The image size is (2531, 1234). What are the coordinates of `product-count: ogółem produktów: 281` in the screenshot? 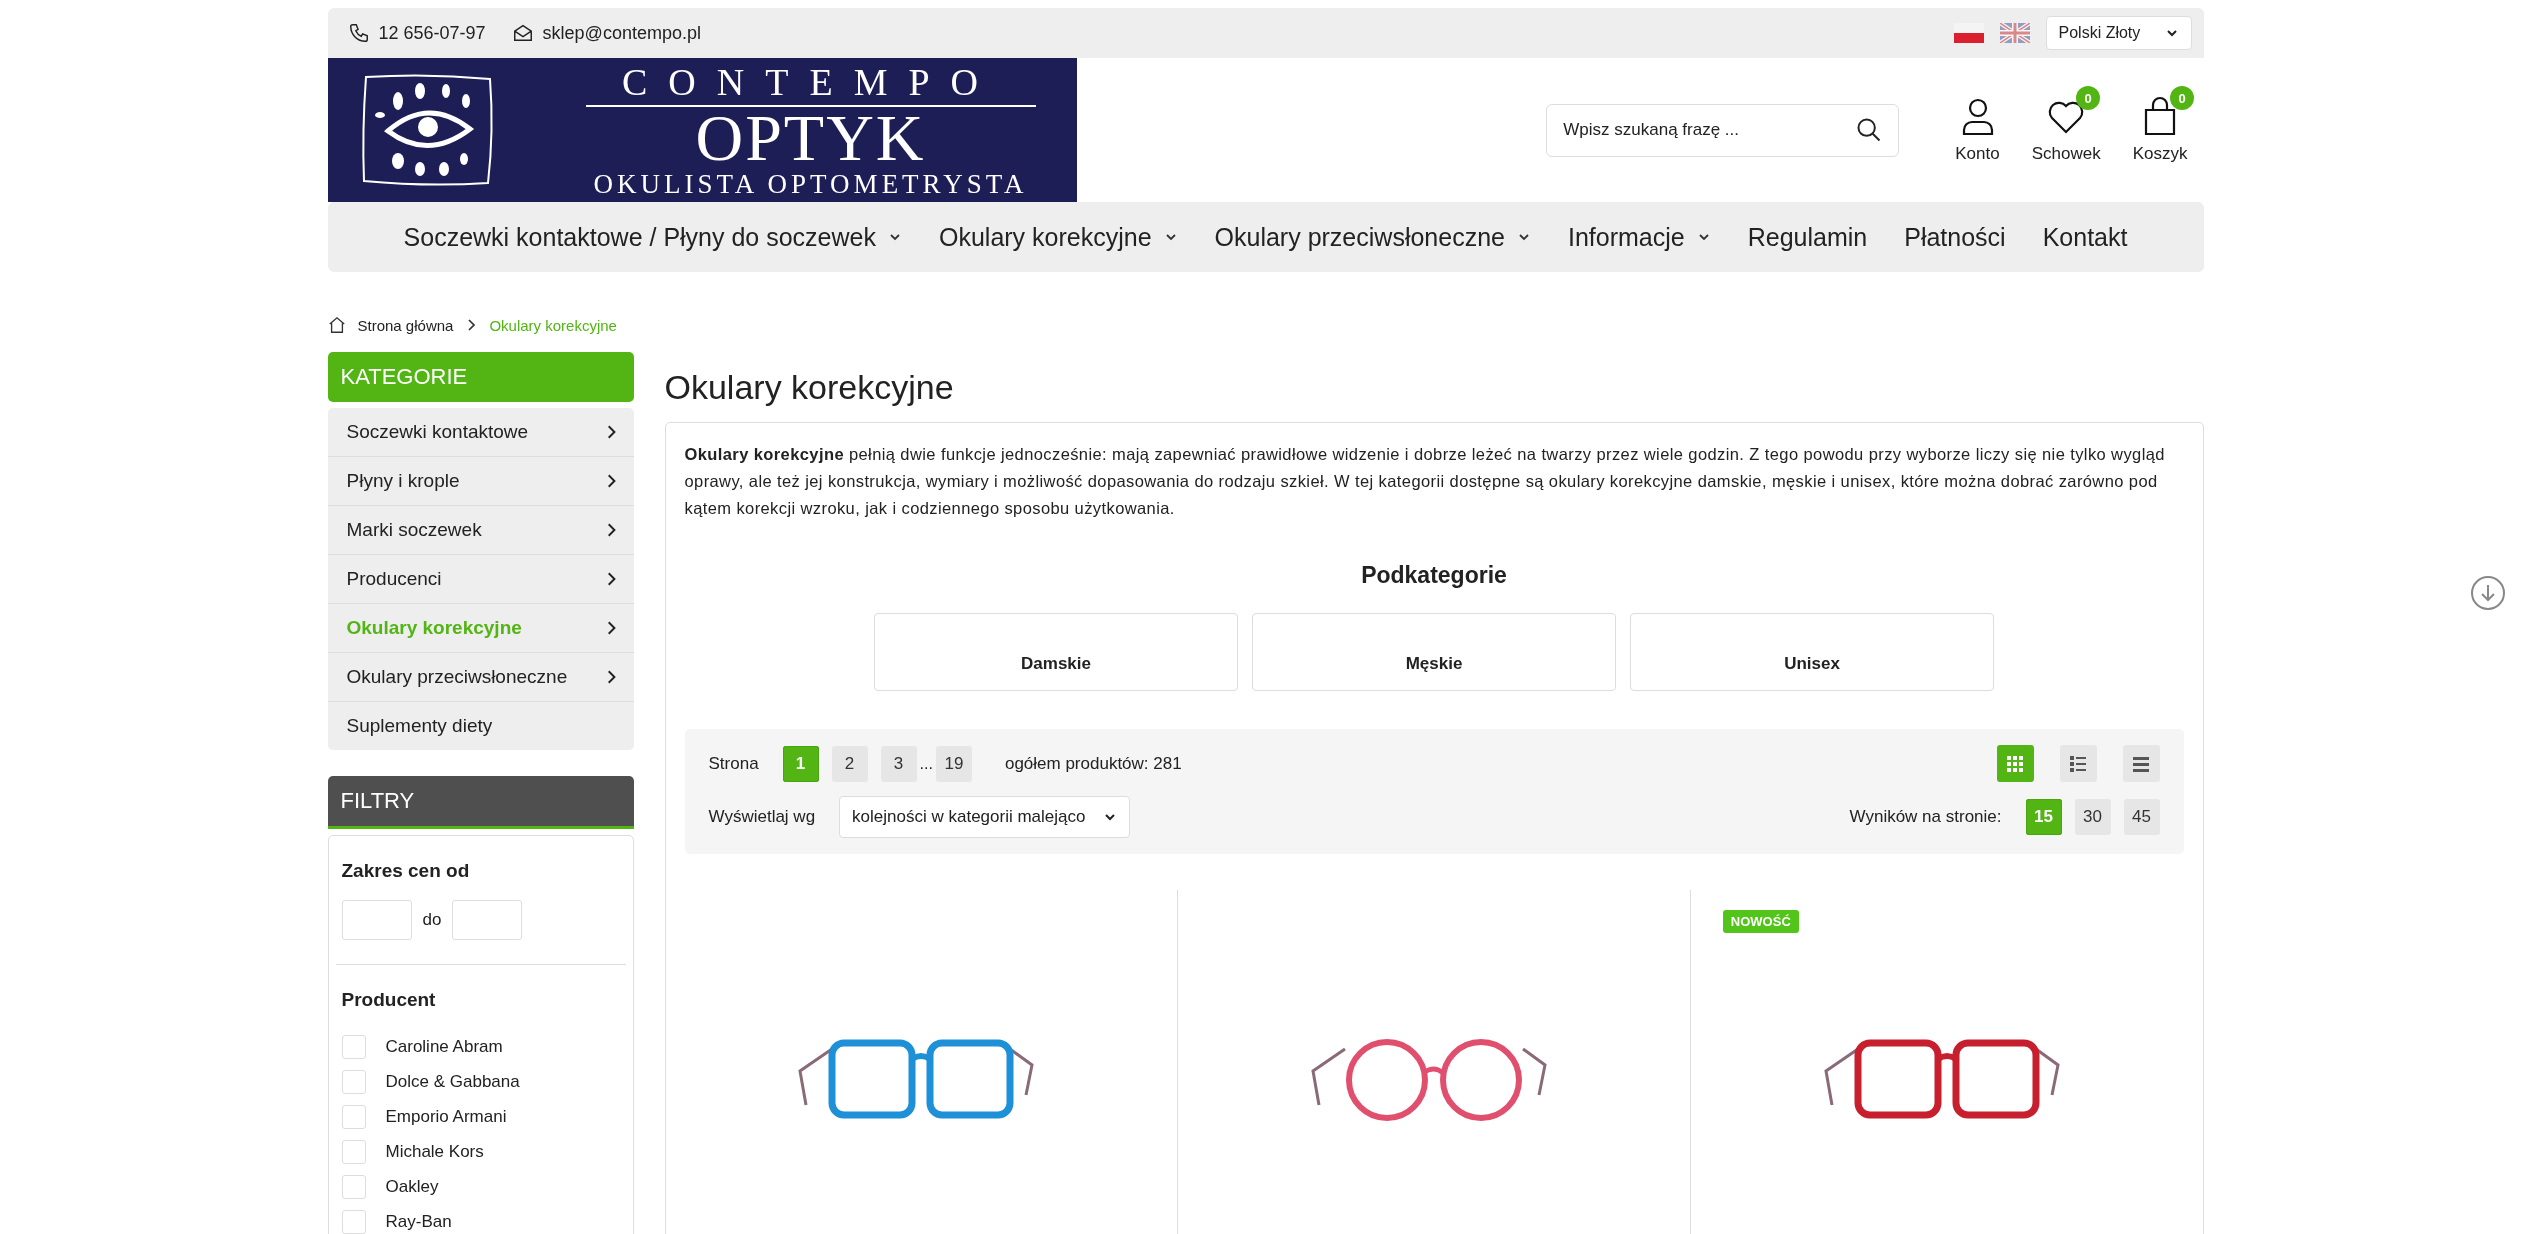 It's located at (1093, 763).